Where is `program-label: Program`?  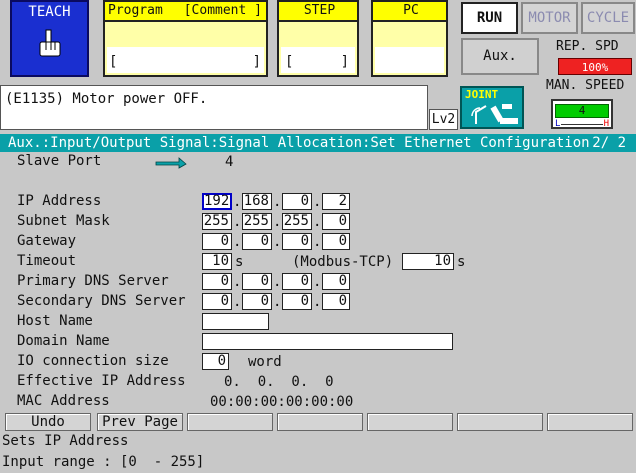
program-label: Program is located at coordinates (135, 10).